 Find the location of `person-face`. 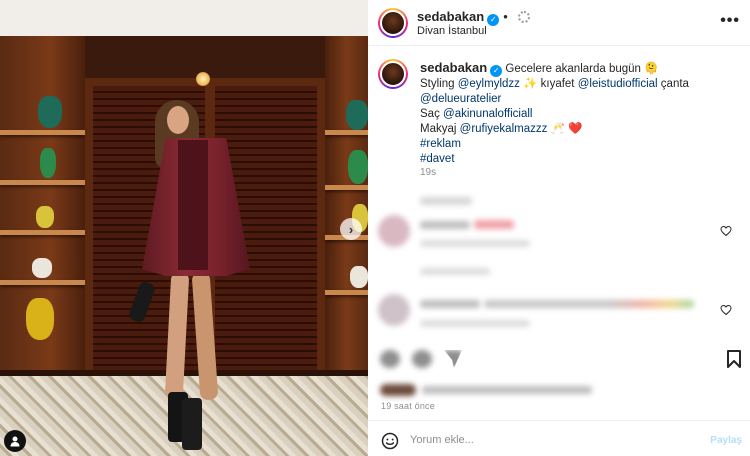

person-face is located at coordinates (178, 120).